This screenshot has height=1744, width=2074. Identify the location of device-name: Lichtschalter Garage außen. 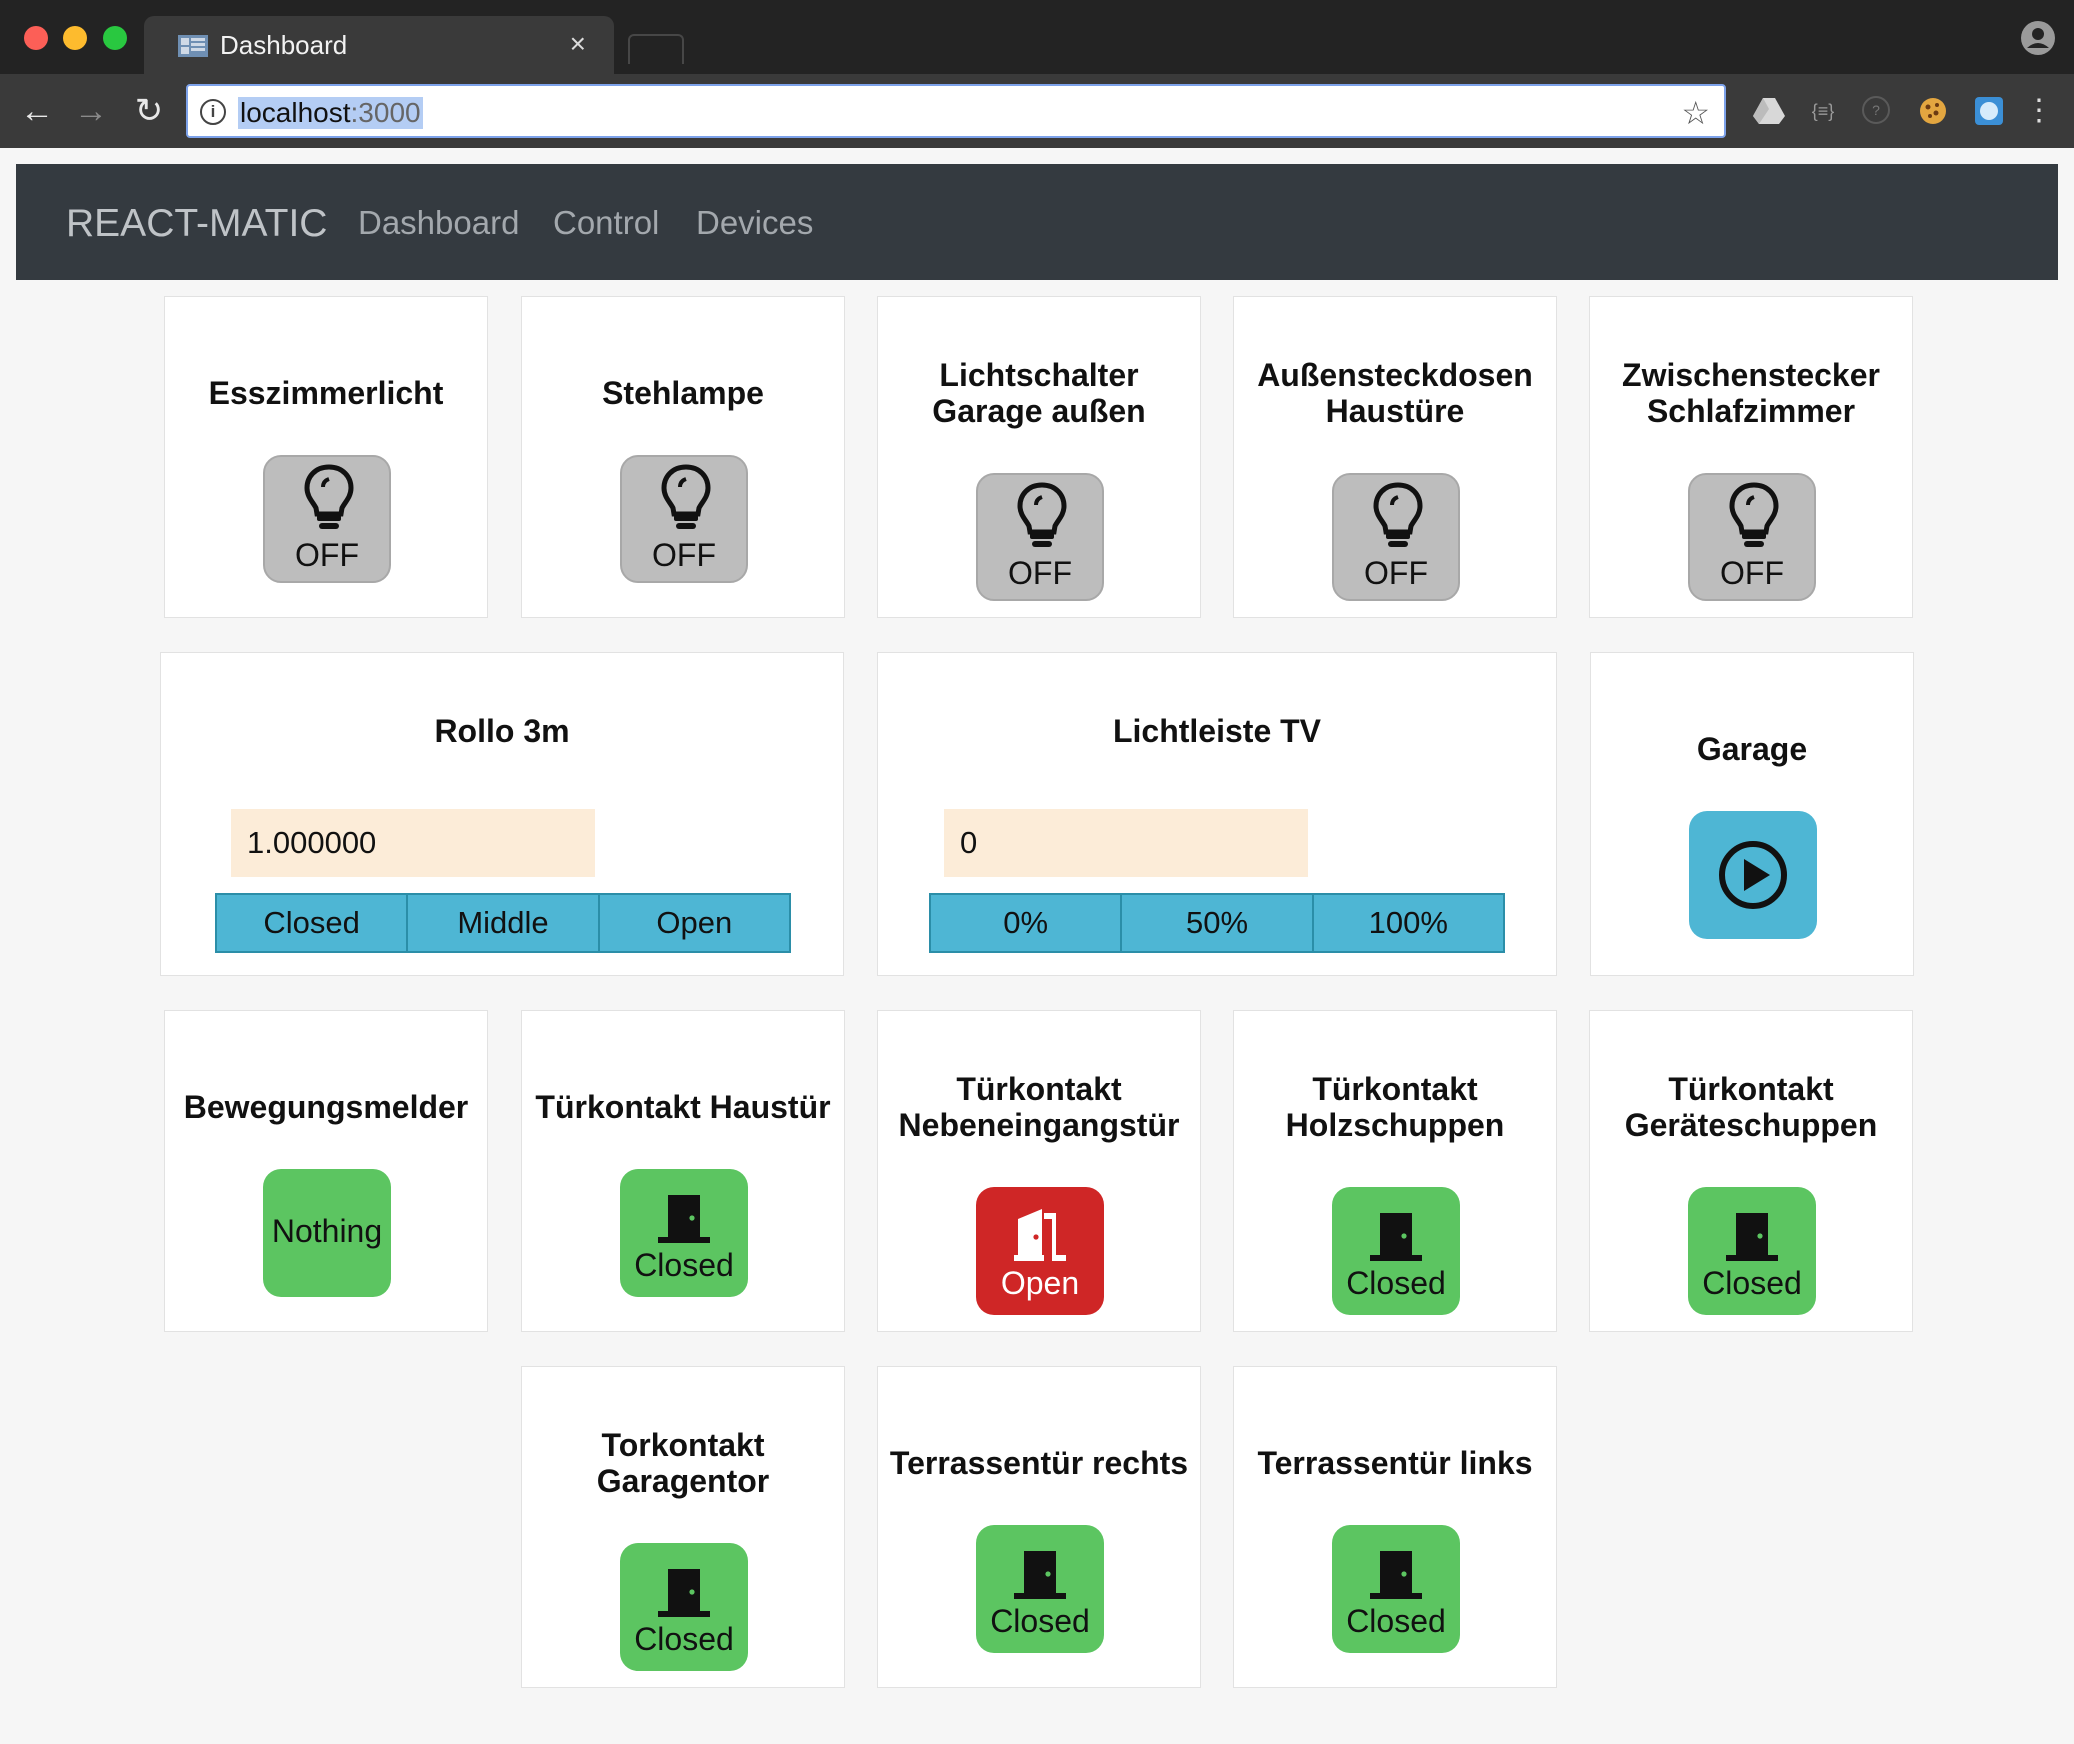
(1039, 393).